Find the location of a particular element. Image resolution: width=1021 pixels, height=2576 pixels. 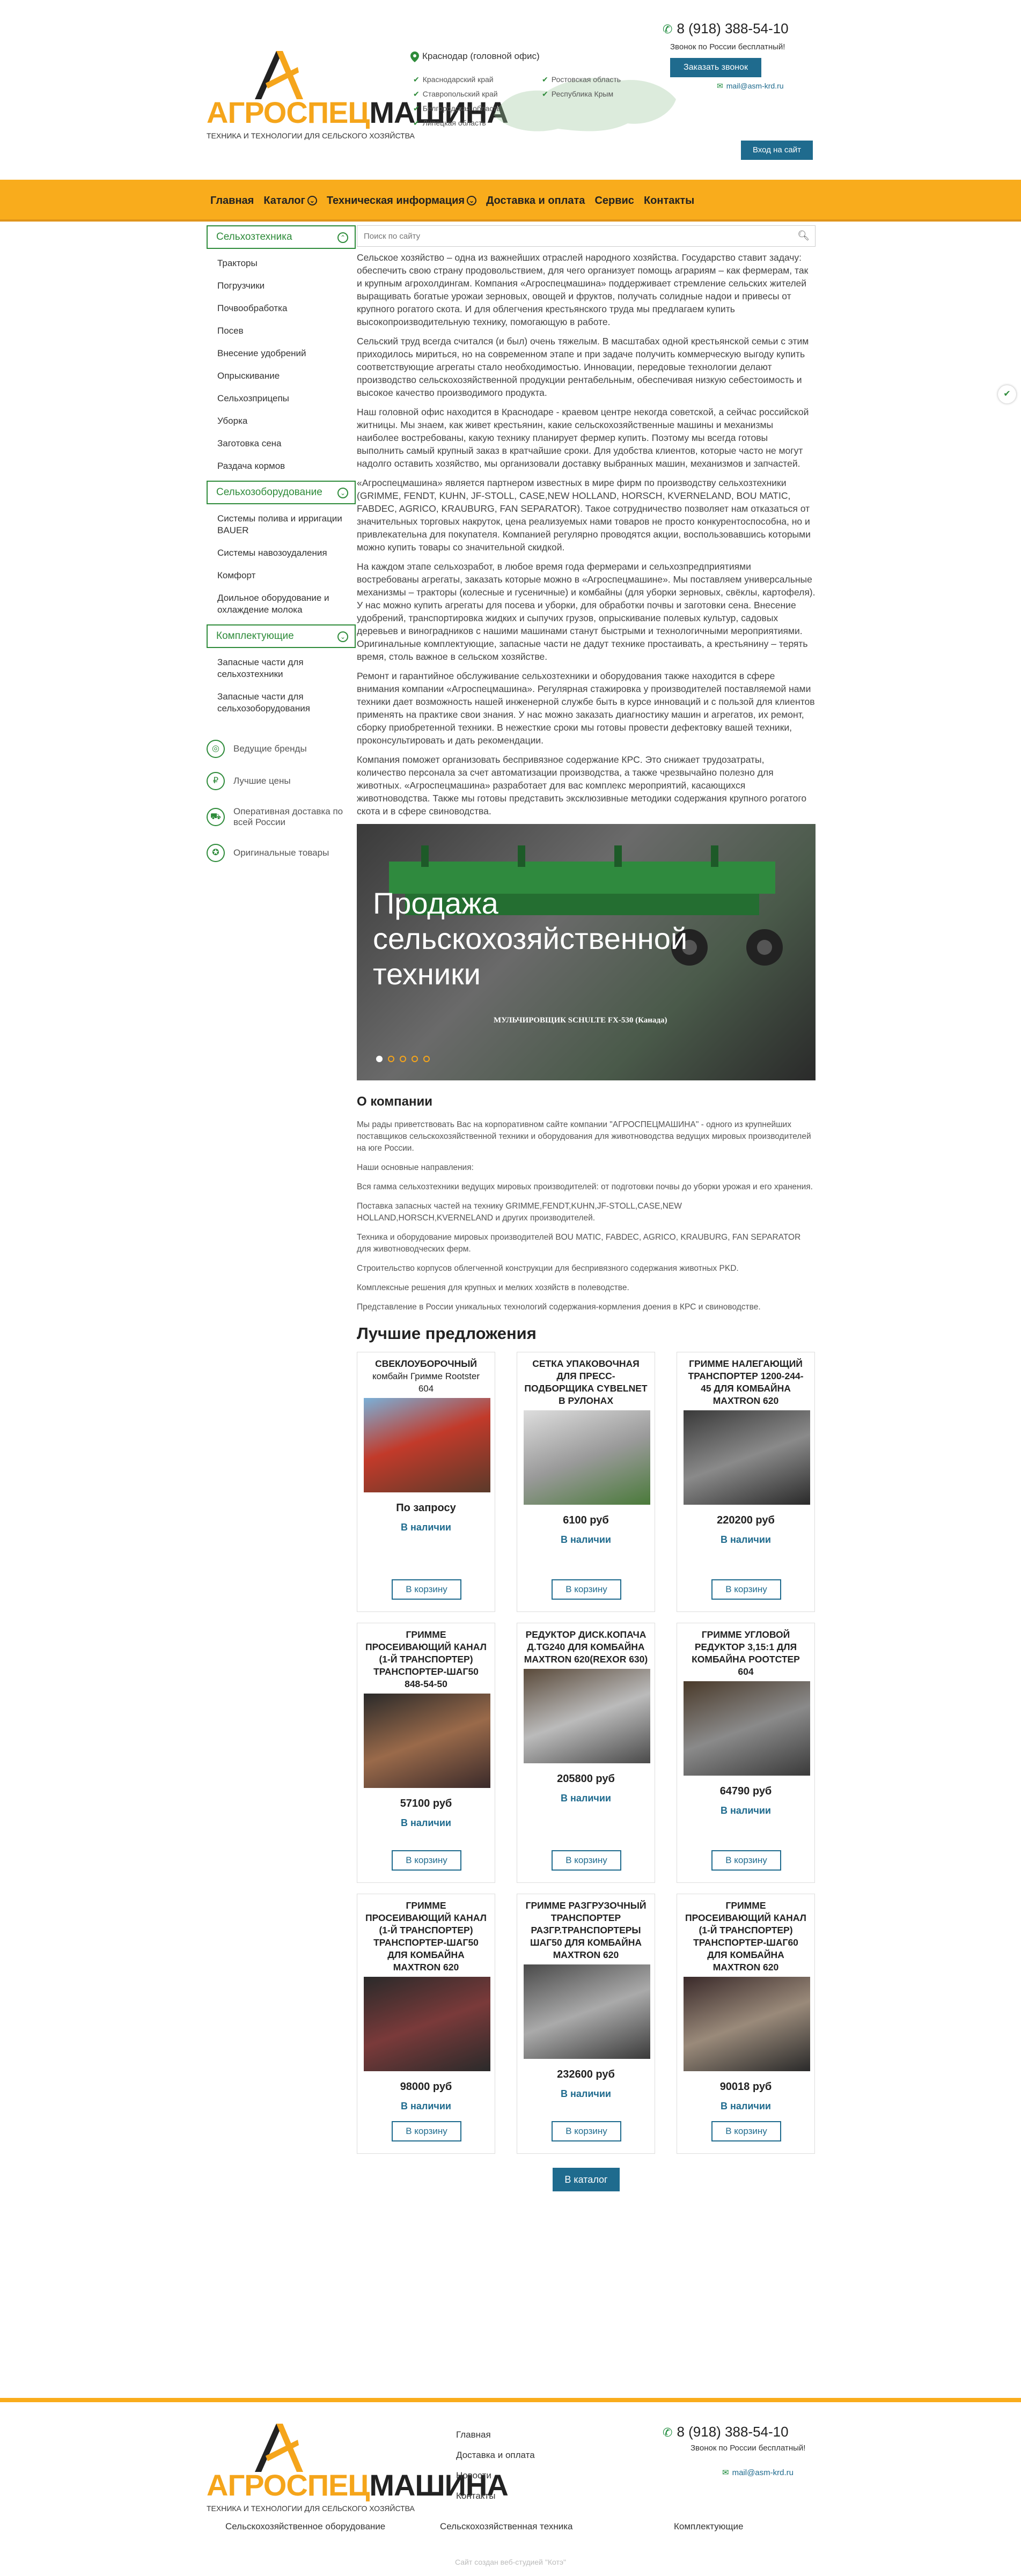

sidebar-item: Почвообработка is located at coordinates (281, 308).